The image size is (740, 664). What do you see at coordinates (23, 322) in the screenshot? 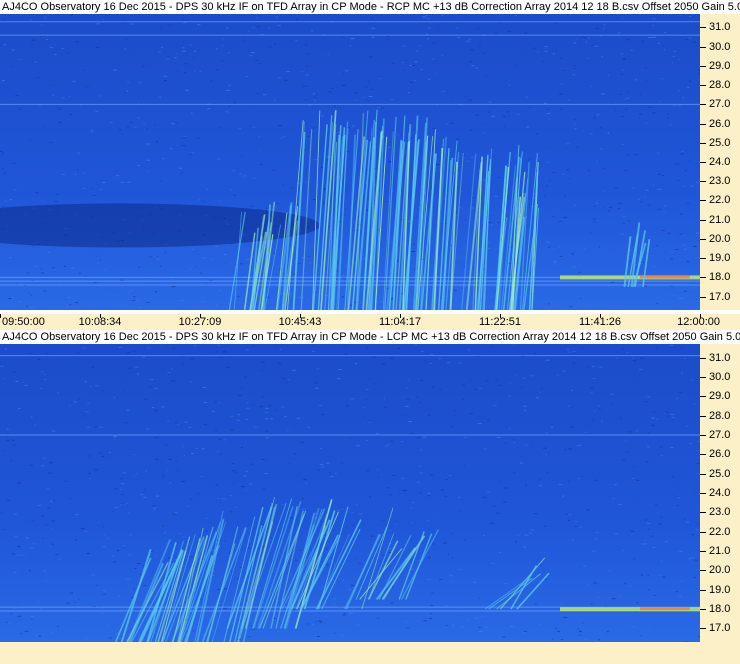
I see `x-tick-label: 09:50:00` at bounding box center [23, 322].